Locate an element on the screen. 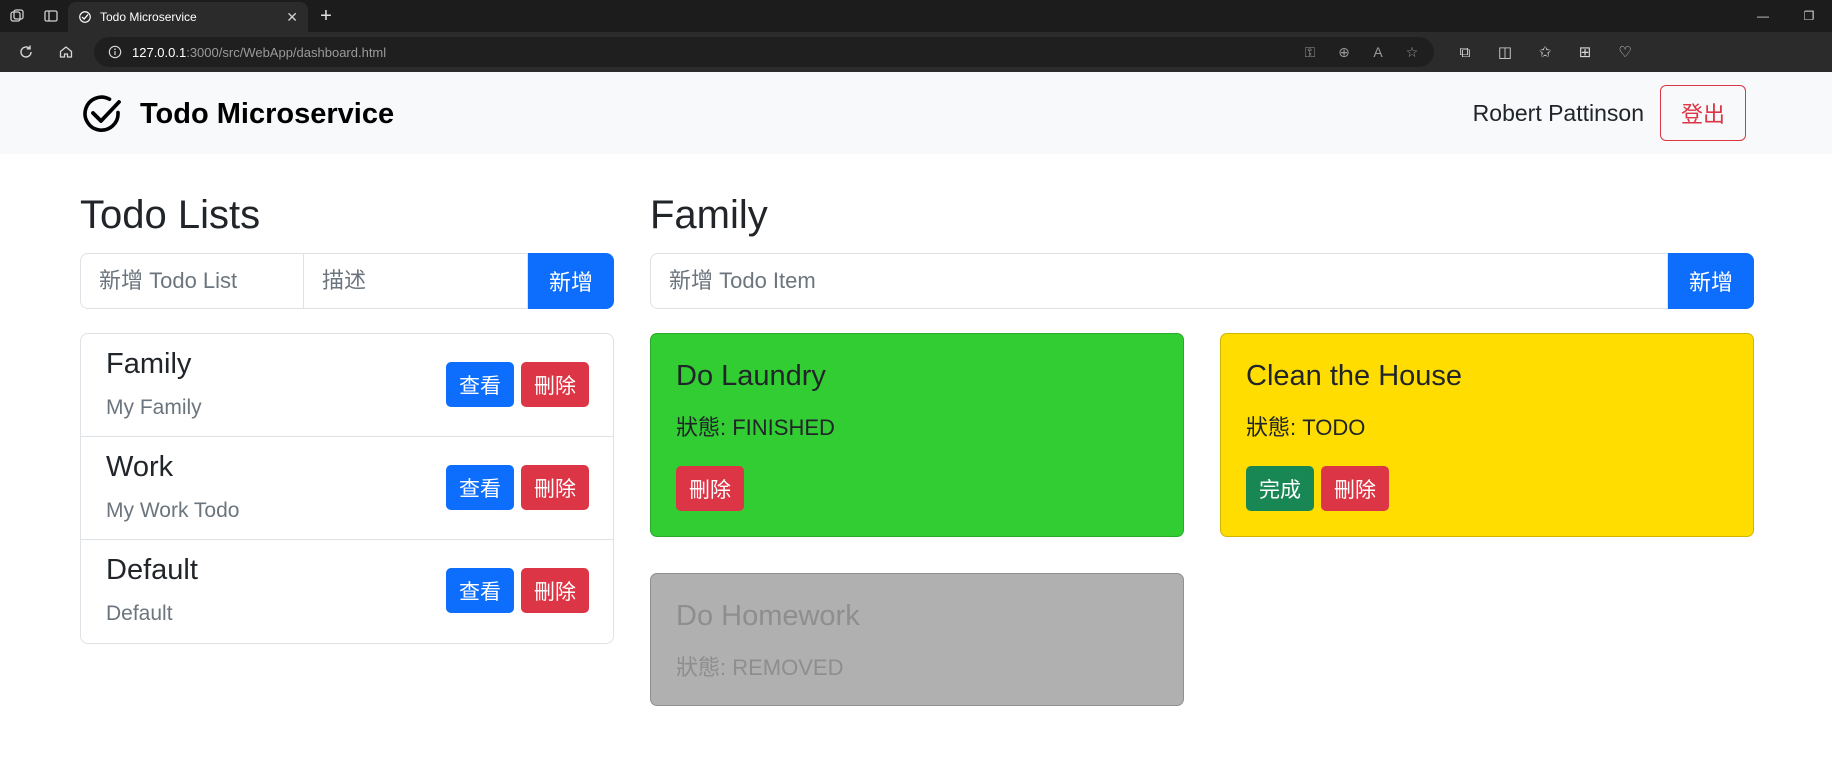 This screenshot has height=761, width=1832. minimize-icon: — is located at coordinates (1763, 16).